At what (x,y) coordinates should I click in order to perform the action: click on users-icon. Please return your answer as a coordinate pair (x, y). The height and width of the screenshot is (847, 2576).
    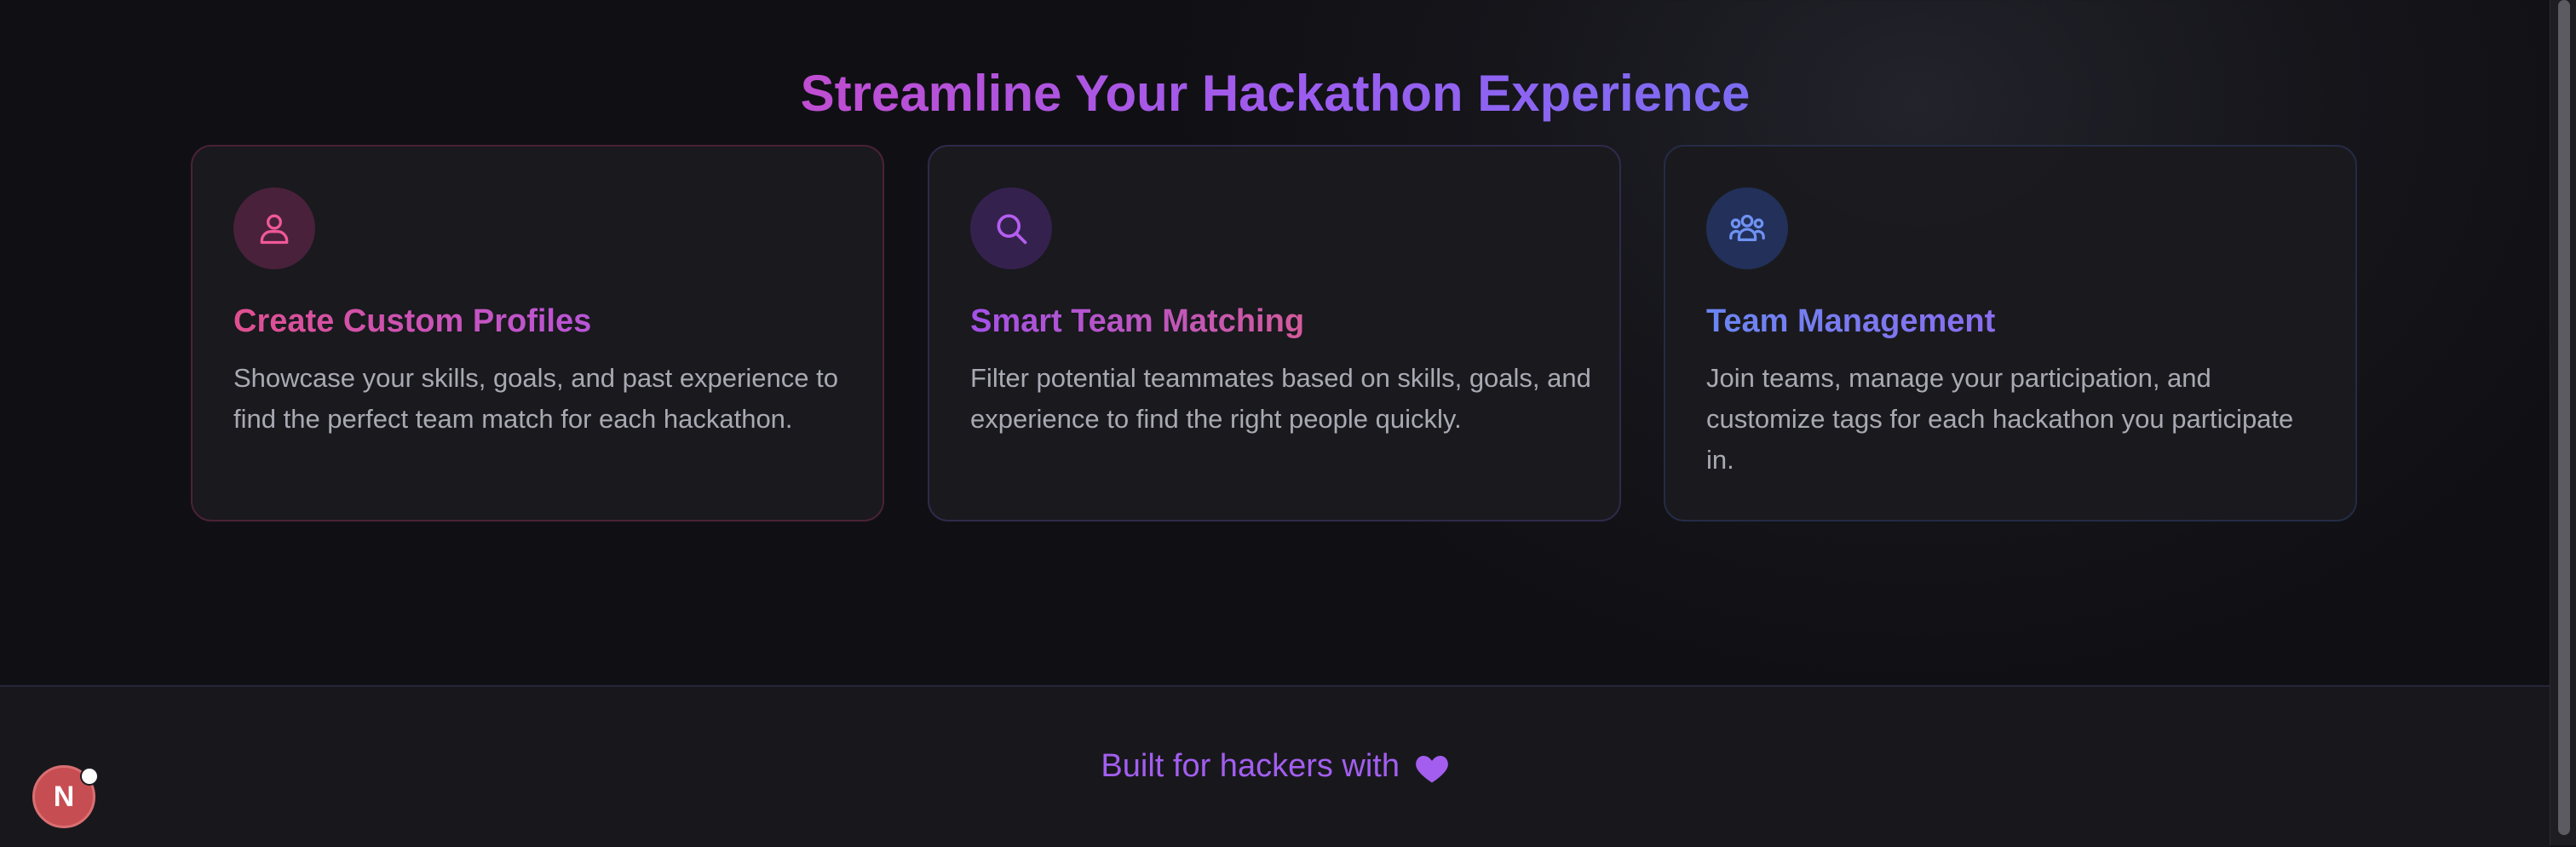
    Looking at the image, I should click on (1747, 228).